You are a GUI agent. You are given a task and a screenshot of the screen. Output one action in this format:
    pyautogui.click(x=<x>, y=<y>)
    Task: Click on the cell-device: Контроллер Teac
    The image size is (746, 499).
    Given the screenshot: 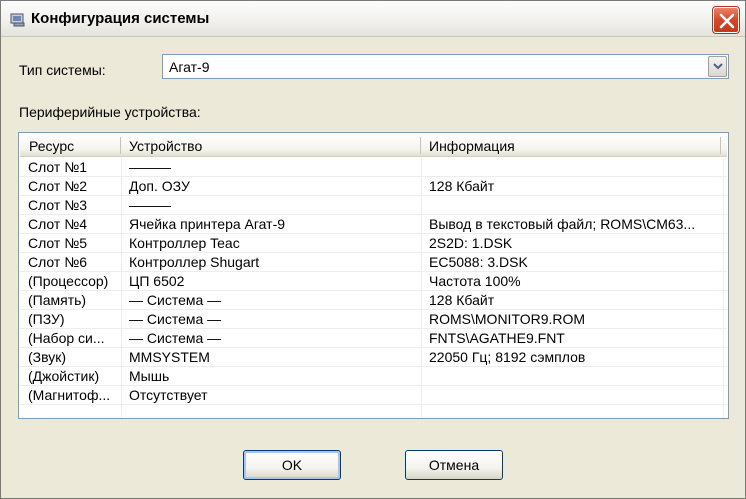 What is the action you would take?
    pyautogui.click(x=184, y=243)
    